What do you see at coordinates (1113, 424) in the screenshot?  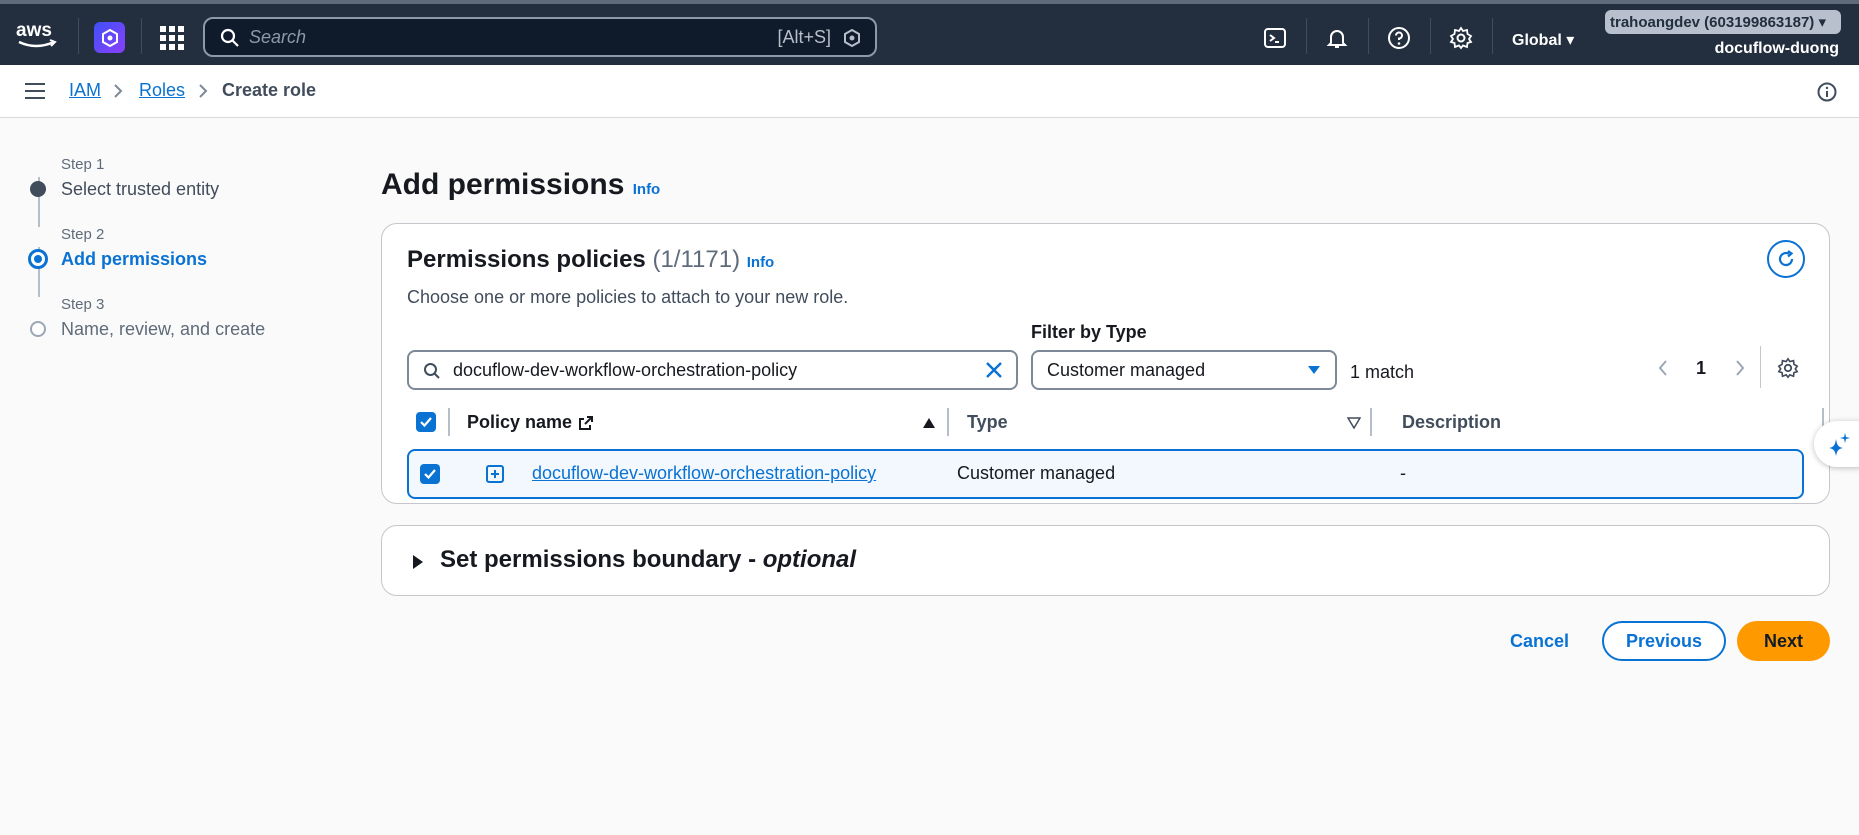 I see `table-header: Policy name Type Description` at bounding box center [1113, 424].